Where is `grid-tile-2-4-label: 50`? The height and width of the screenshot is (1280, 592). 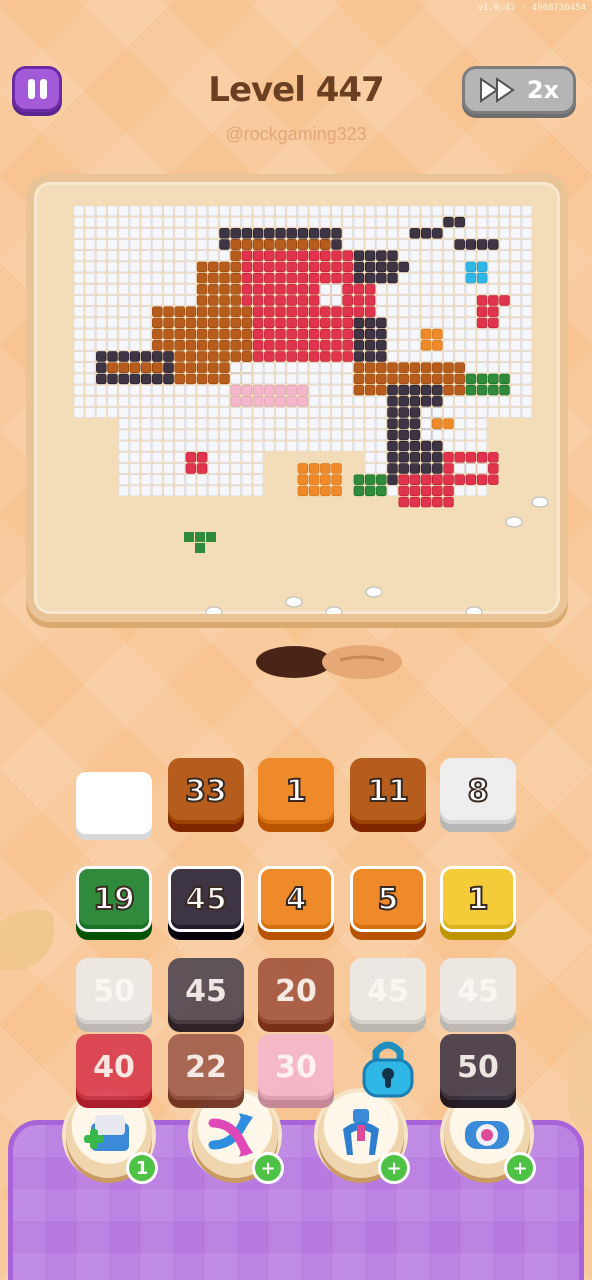
grid-tile-2-4-label: 50 is located at coordinates (478, 1067).